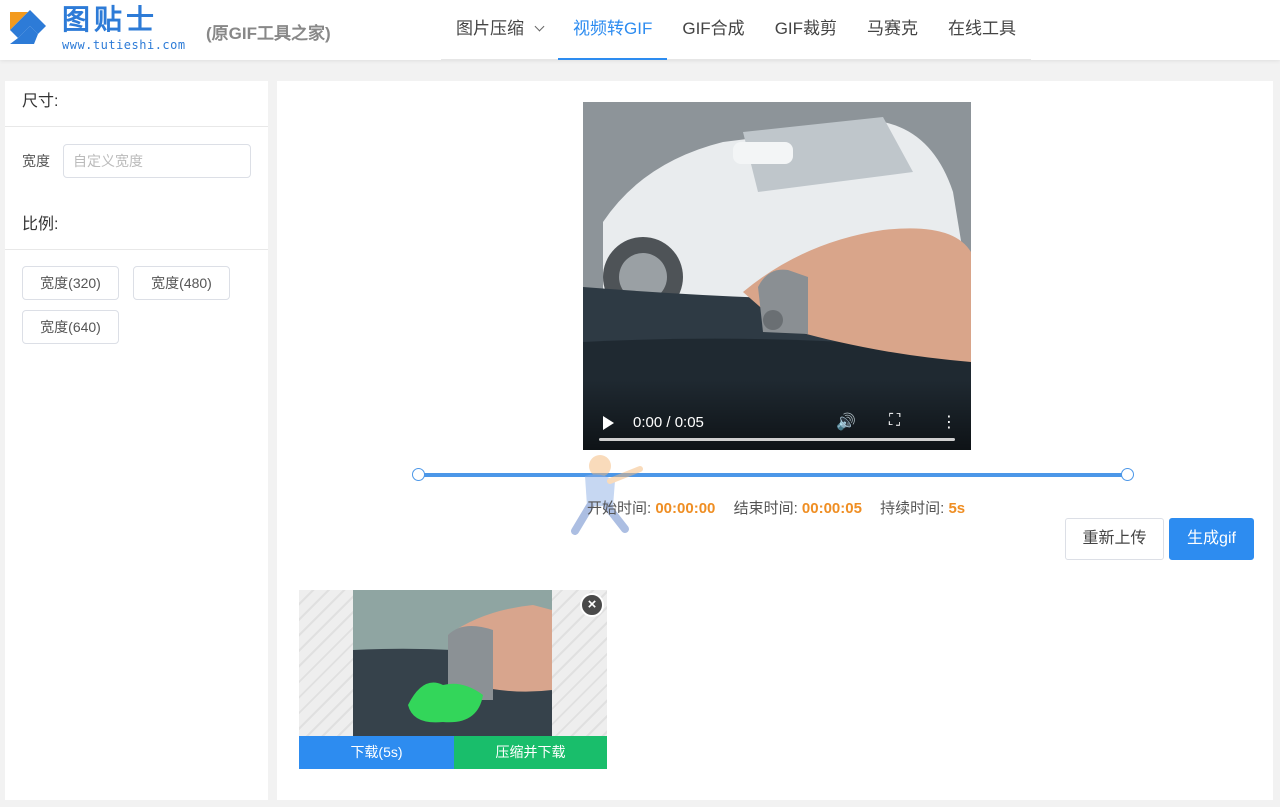 This screenshot has height=807, width=1280. I want to click on range-end-handle, so click(1127, 474).